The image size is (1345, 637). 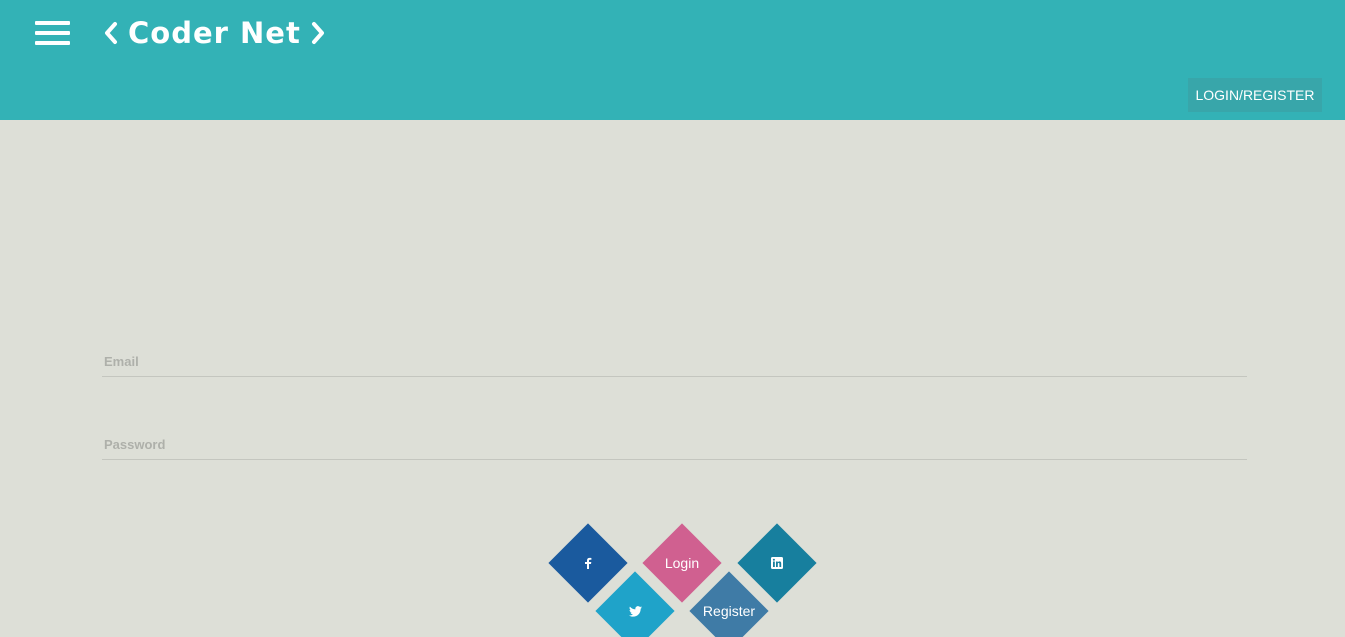 I want to click on twitter-icon, so click(x=635, y=611).